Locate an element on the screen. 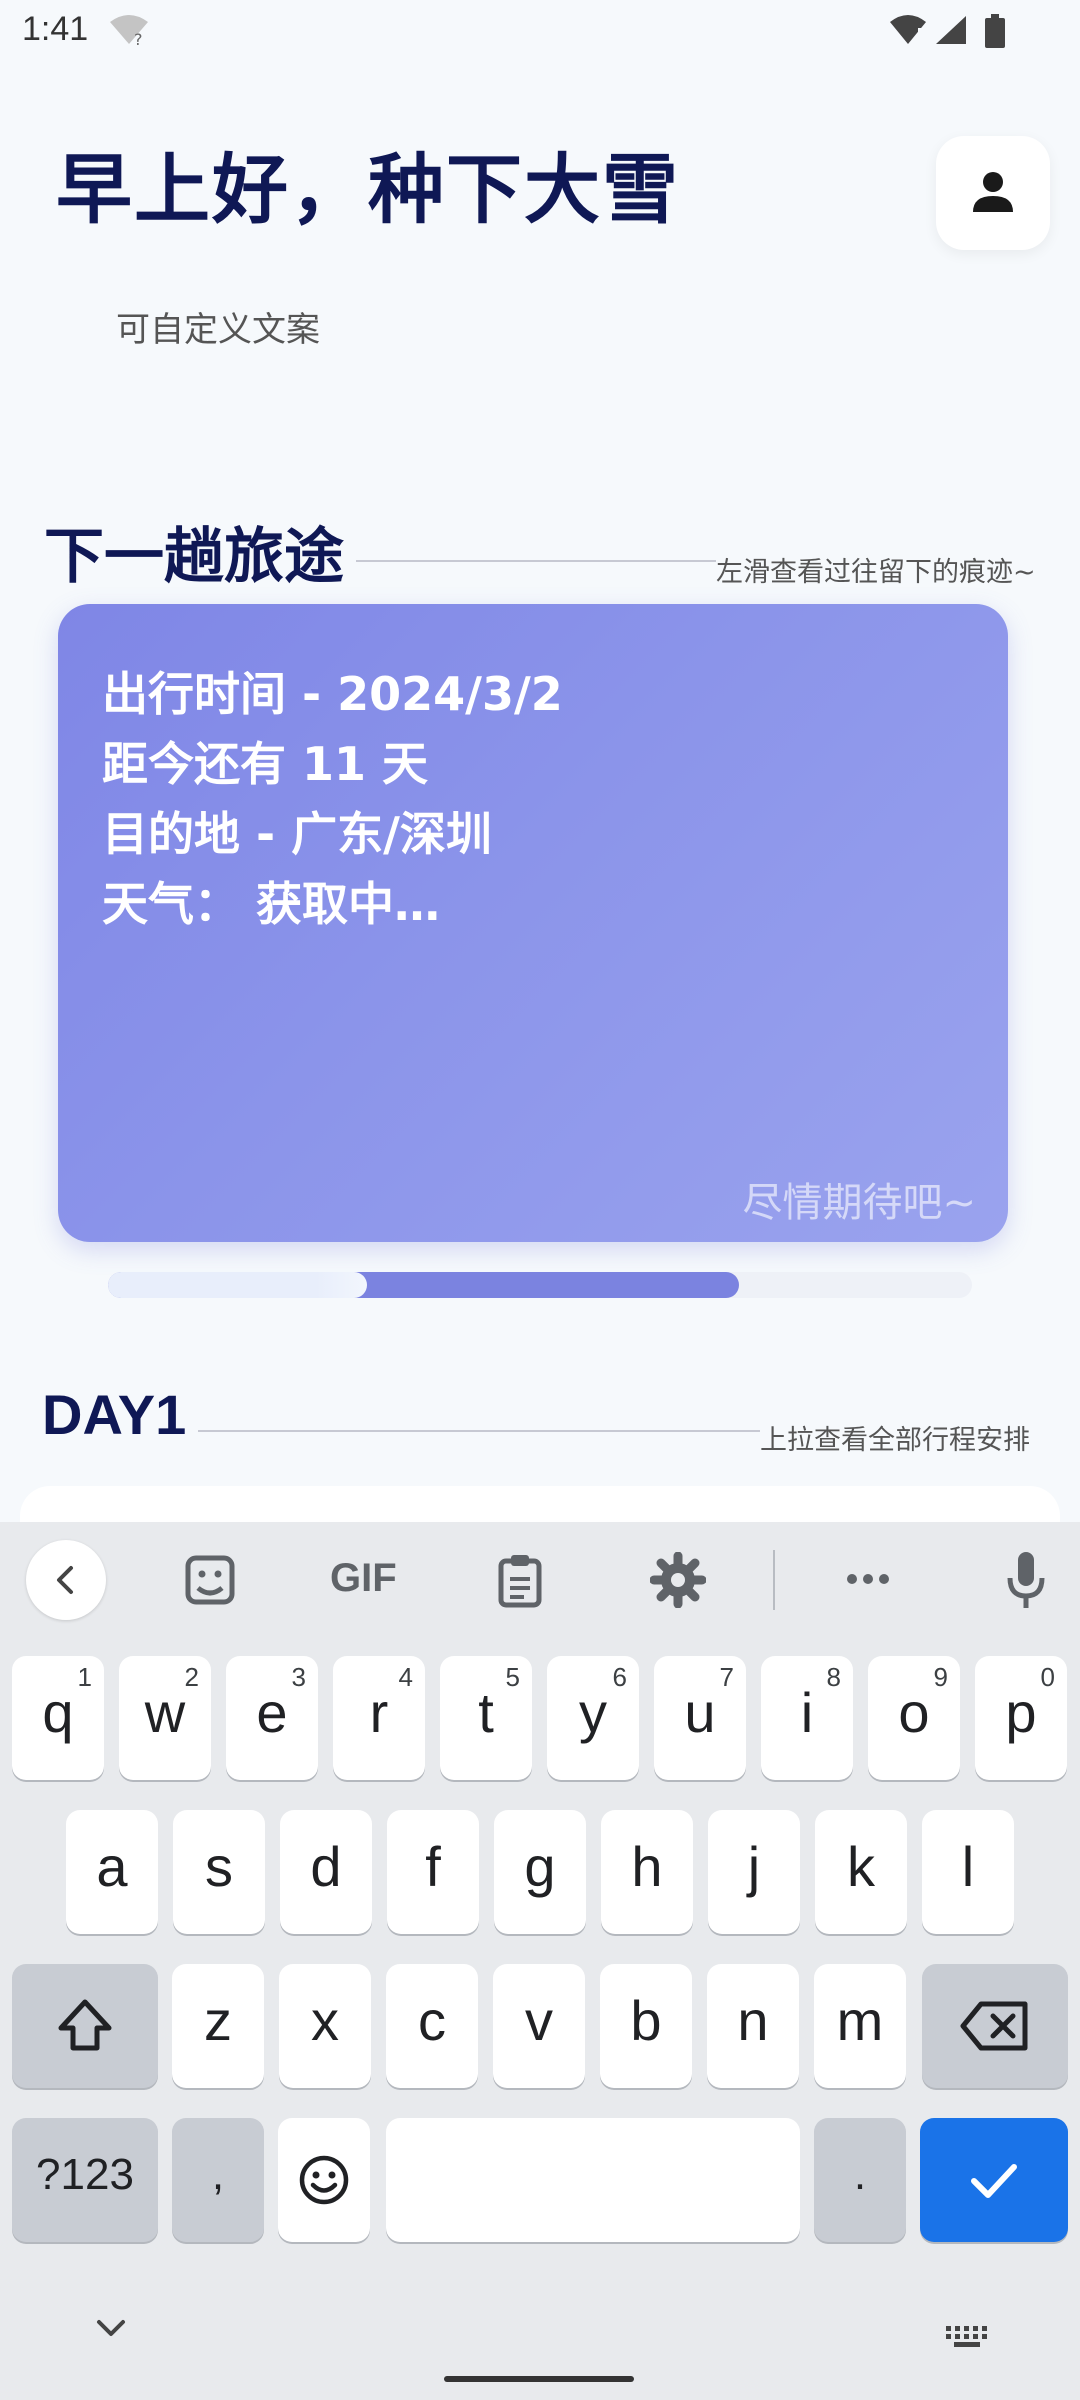 The height and width of the screenshot is (2400, 1080). backspace-icon is located at coordinates (994, 2026).